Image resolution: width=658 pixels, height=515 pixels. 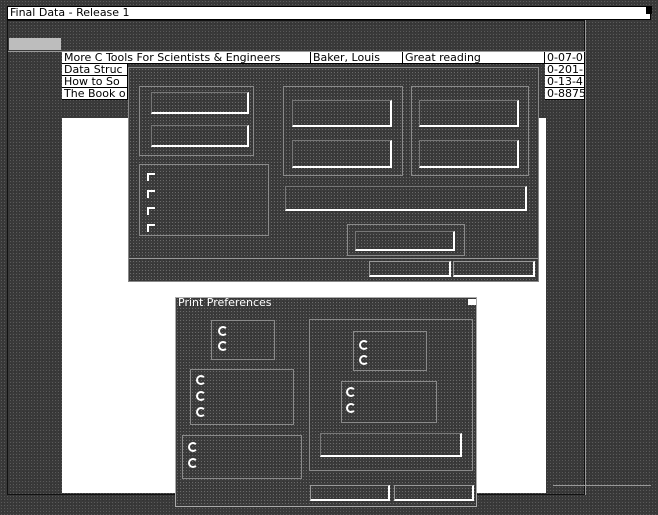 What do you see at coordinates (95, 94) in the screenshot?
I see `cell-title: The Book o` at bounding box center [95, 94].